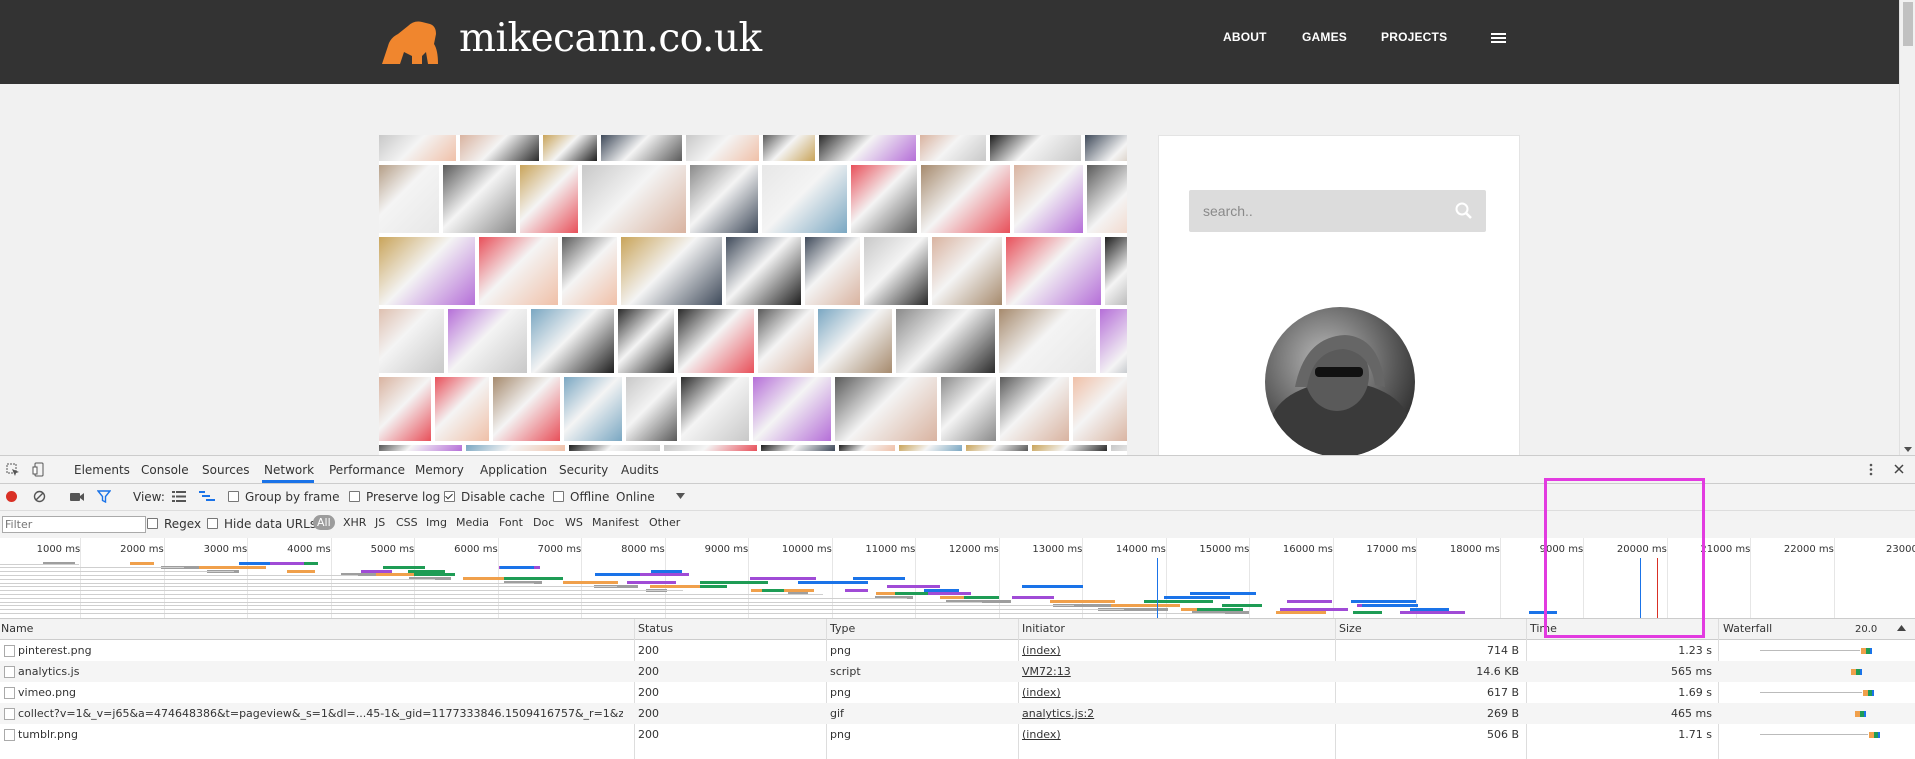 This screenshot has height=759, width=1915. I want to click on column-status: Status, so click(655, 628).